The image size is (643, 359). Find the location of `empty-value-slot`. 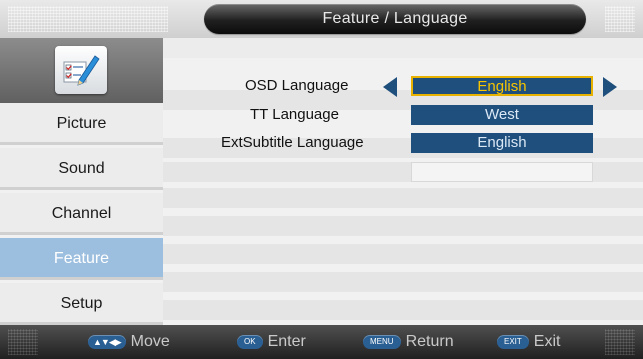

empty-value-slot is located at coordinates (502, 172).